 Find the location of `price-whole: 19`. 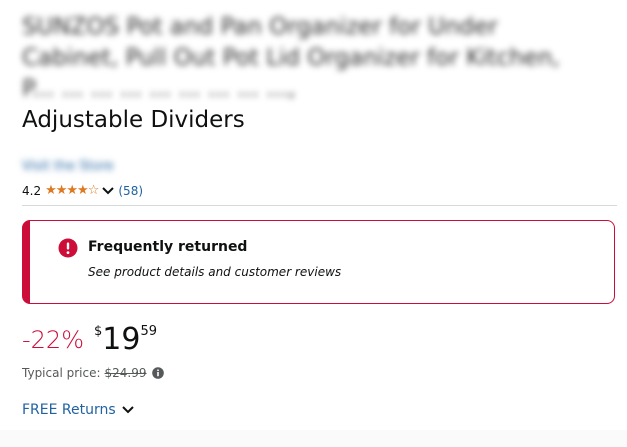

price-whole: 19 is located at coordinates (121, 339).